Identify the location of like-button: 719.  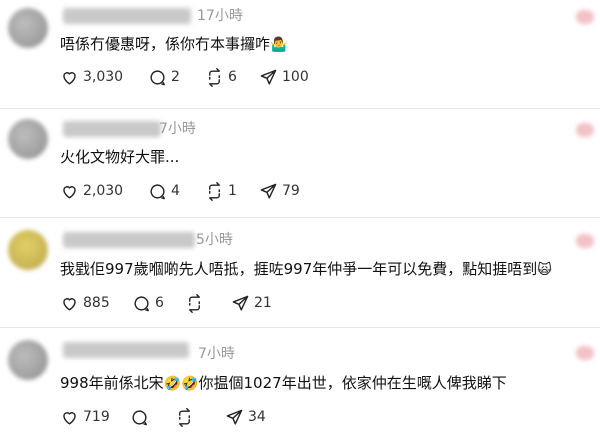
(85, 417).